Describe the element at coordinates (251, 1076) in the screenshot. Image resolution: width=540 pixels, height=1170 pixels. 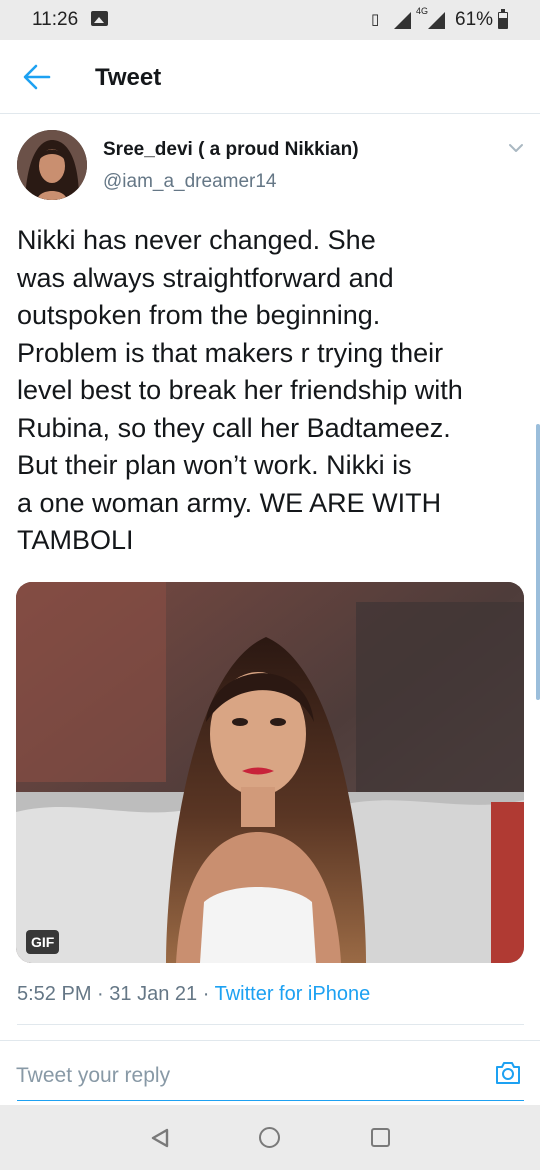
I see `reply-input` at that location.